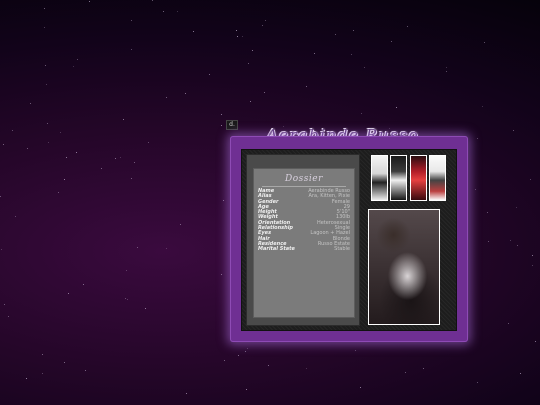 The height and width of the screenshot is (405, 540). Describe the element at coordinates (304, 249) in the screenshot. I see `dossier-row-mental-state: Marital State Stable` at that location.